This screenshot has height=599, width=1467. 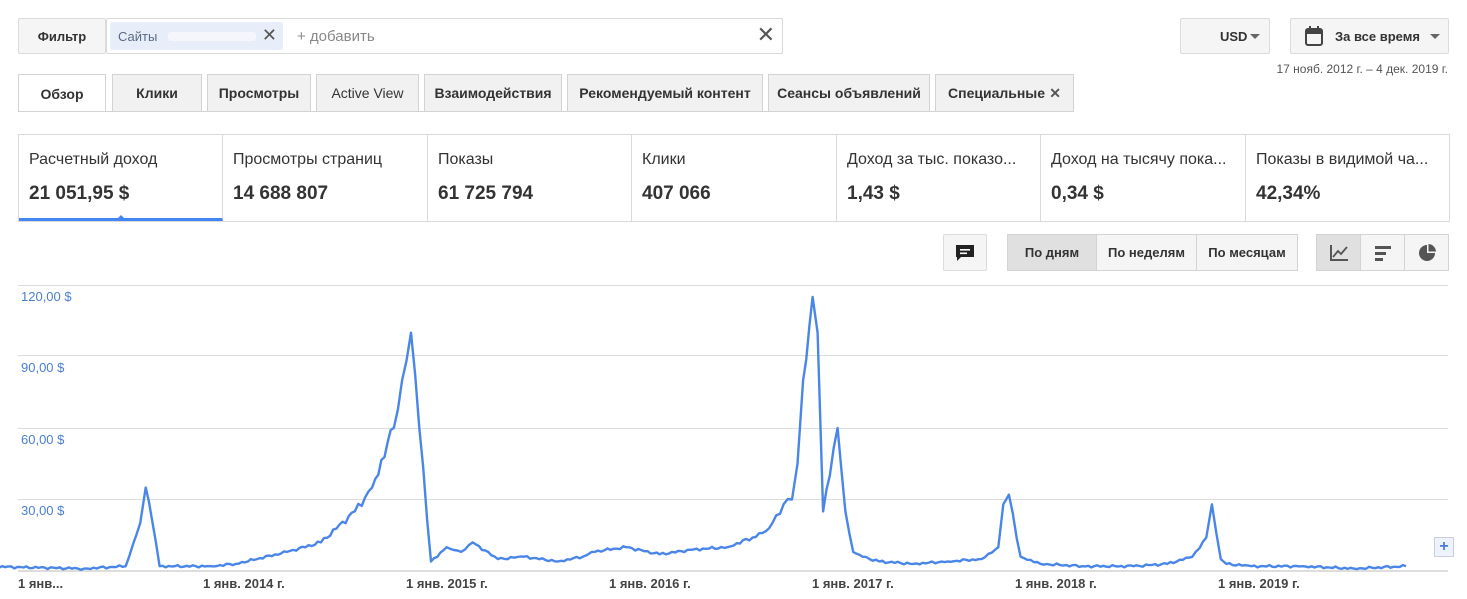 I want to click on x-tick-label: 1 янв. 2018 г., so click(x=1056, y=583).